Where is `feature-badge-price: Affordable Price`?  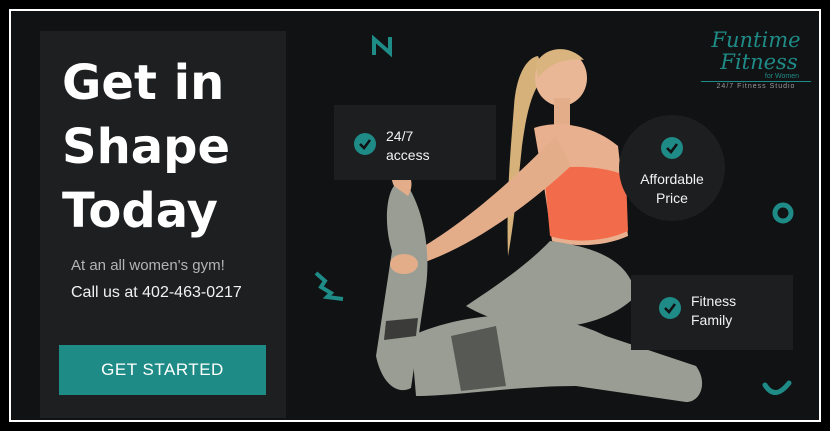 feature-badge-price: Affordable Price is located at coordinates (672, 168).